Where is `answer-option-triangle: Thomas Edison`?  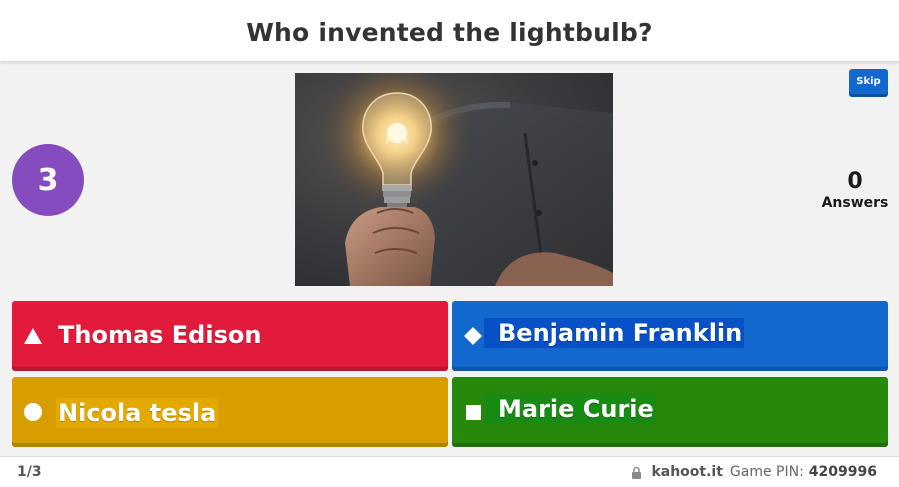
answer-option-triangle: Thomas Edison is located at coordinates (230, 336).